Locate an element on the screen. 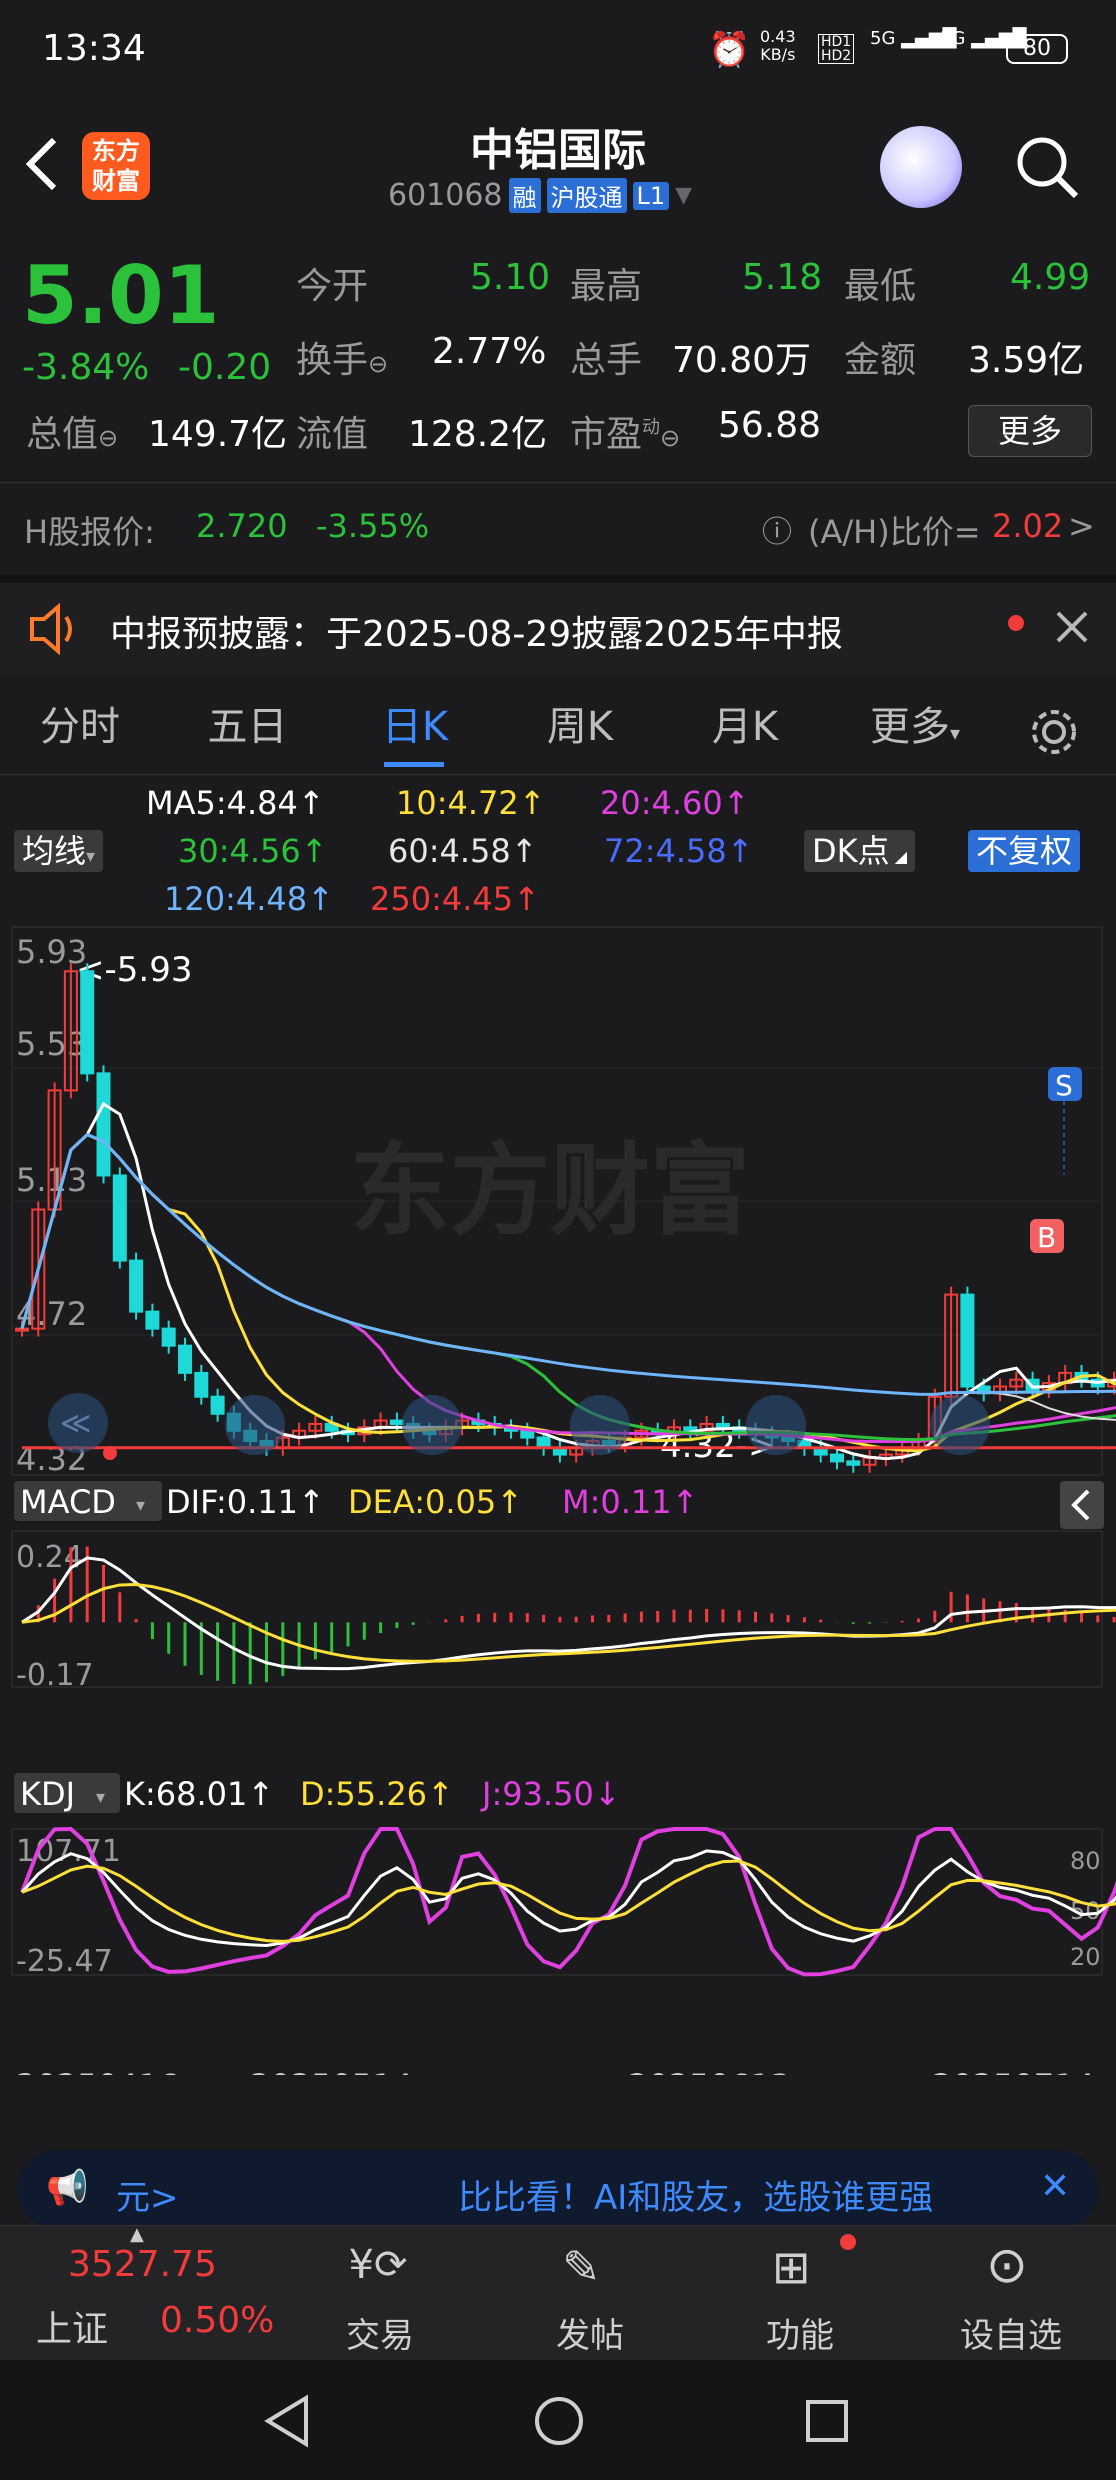  dk-button: DK点 ◢ is located at coordinates (860, 851).